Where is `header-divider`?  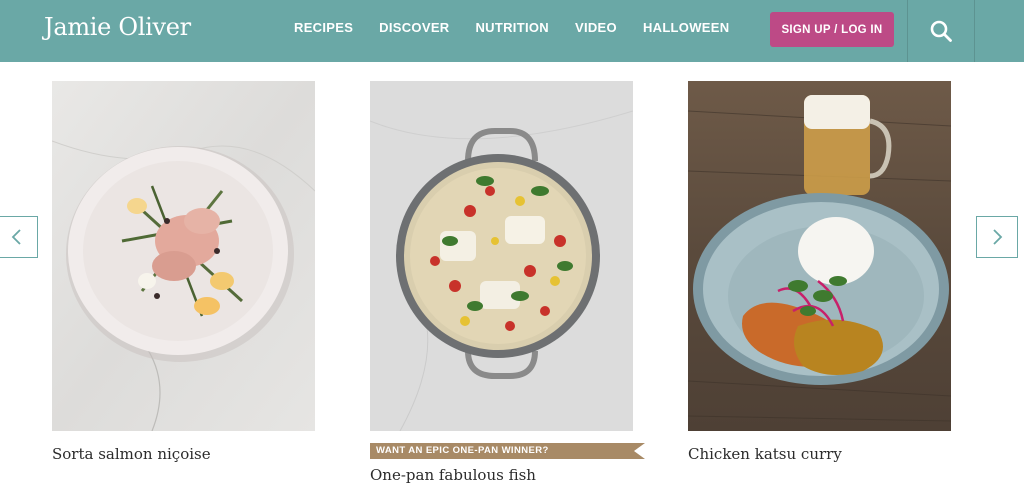 header-divider is located at coordinates (974, 31).